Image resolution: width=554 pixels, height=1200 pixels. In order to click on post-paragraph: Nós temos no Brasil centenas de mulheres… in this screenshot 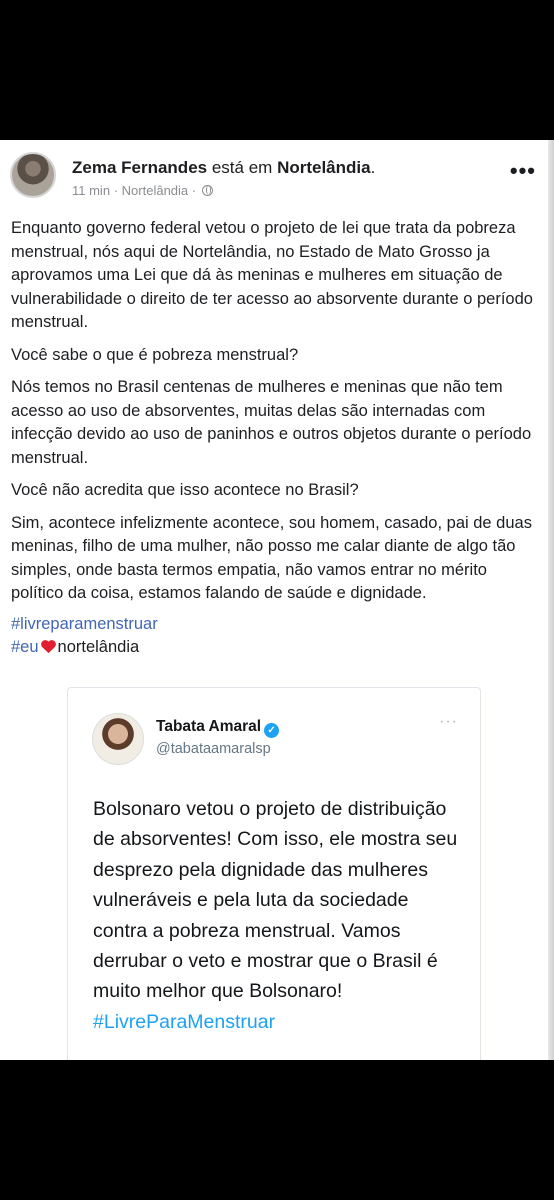, I will do `click(271, 422)`.